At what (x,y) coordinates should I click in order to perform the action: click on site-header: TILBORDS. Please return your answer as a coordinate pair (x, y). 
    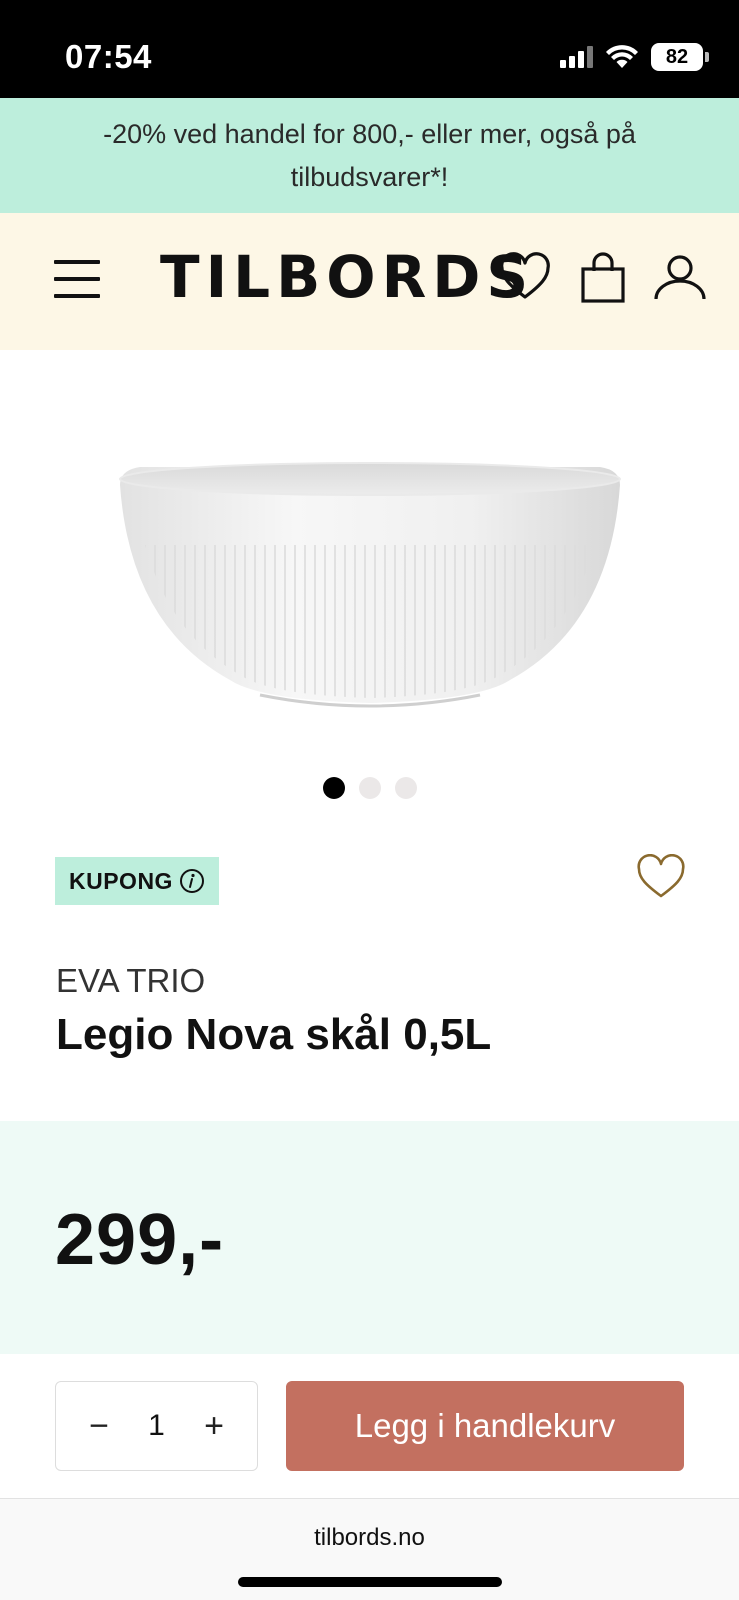
    Looking at the image, I should click on (369, 281).